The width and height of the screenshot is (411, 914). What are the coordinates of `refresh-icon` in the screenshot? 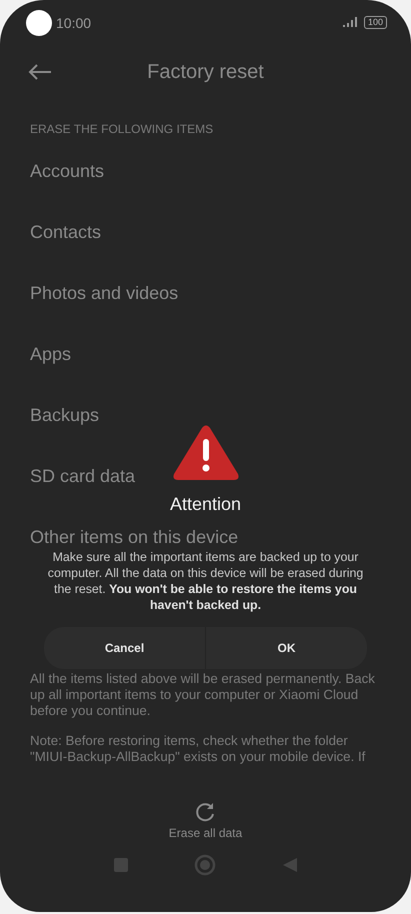 It's located at (205, 812).